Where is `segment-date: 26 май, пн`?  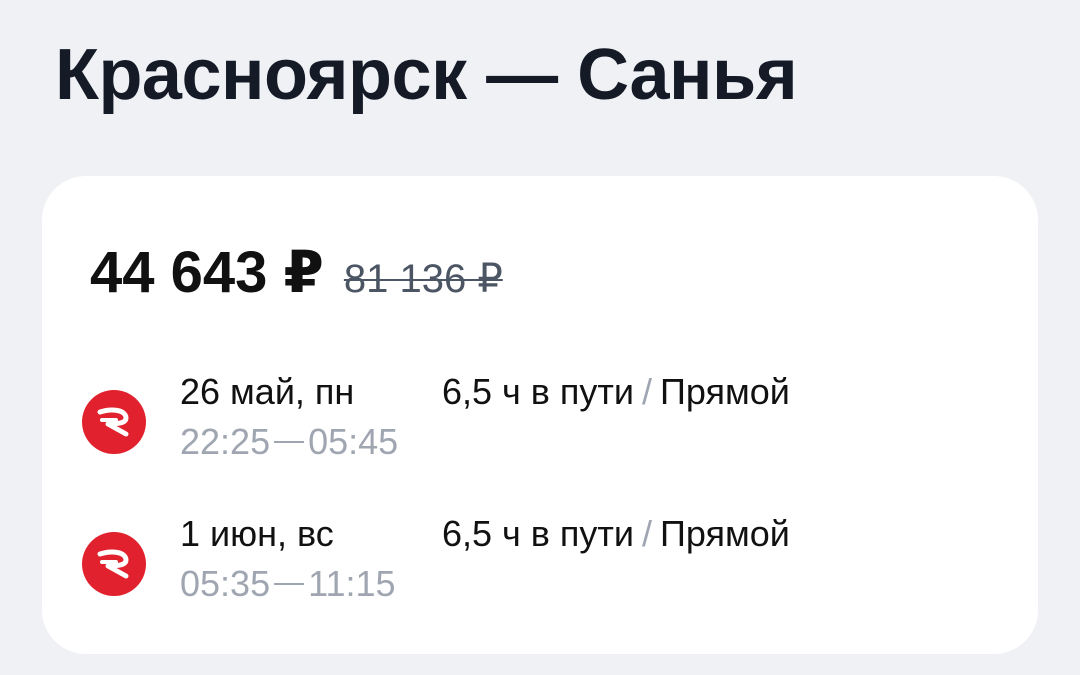
segment-date: 26 май, пн is located at coordinates (267, 391).